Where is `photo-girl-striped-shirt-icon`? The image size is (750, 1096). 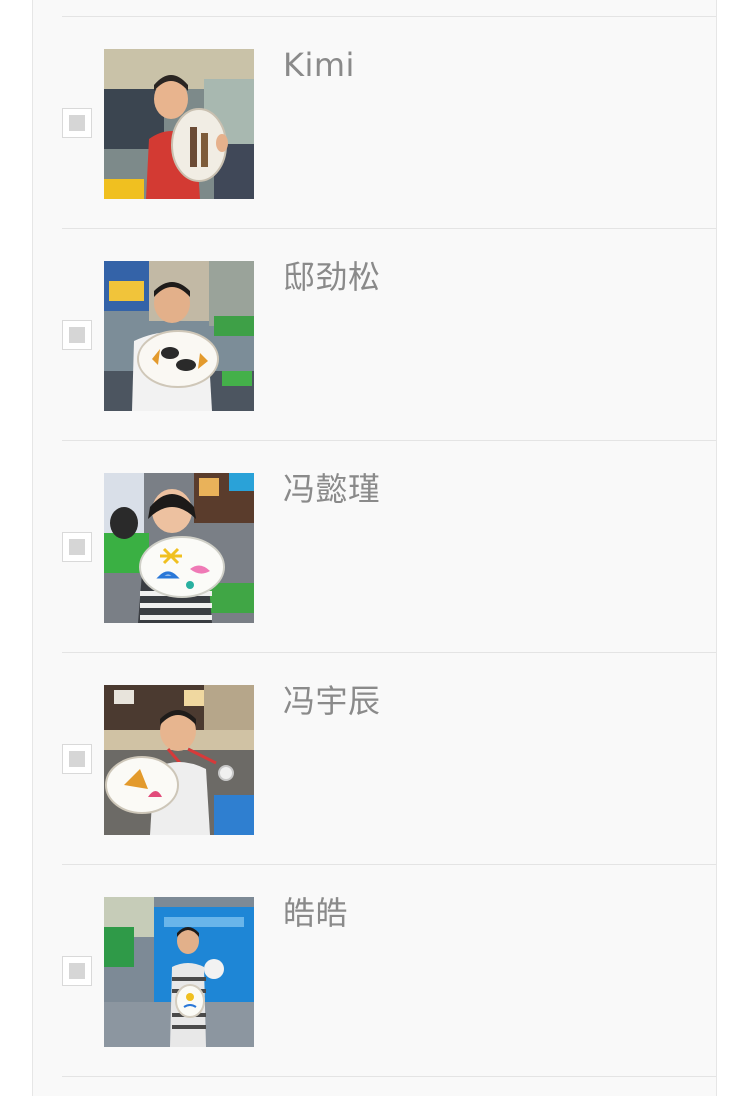 photo-girl-striped-shirt-icon is located at coordinates (179, 548).